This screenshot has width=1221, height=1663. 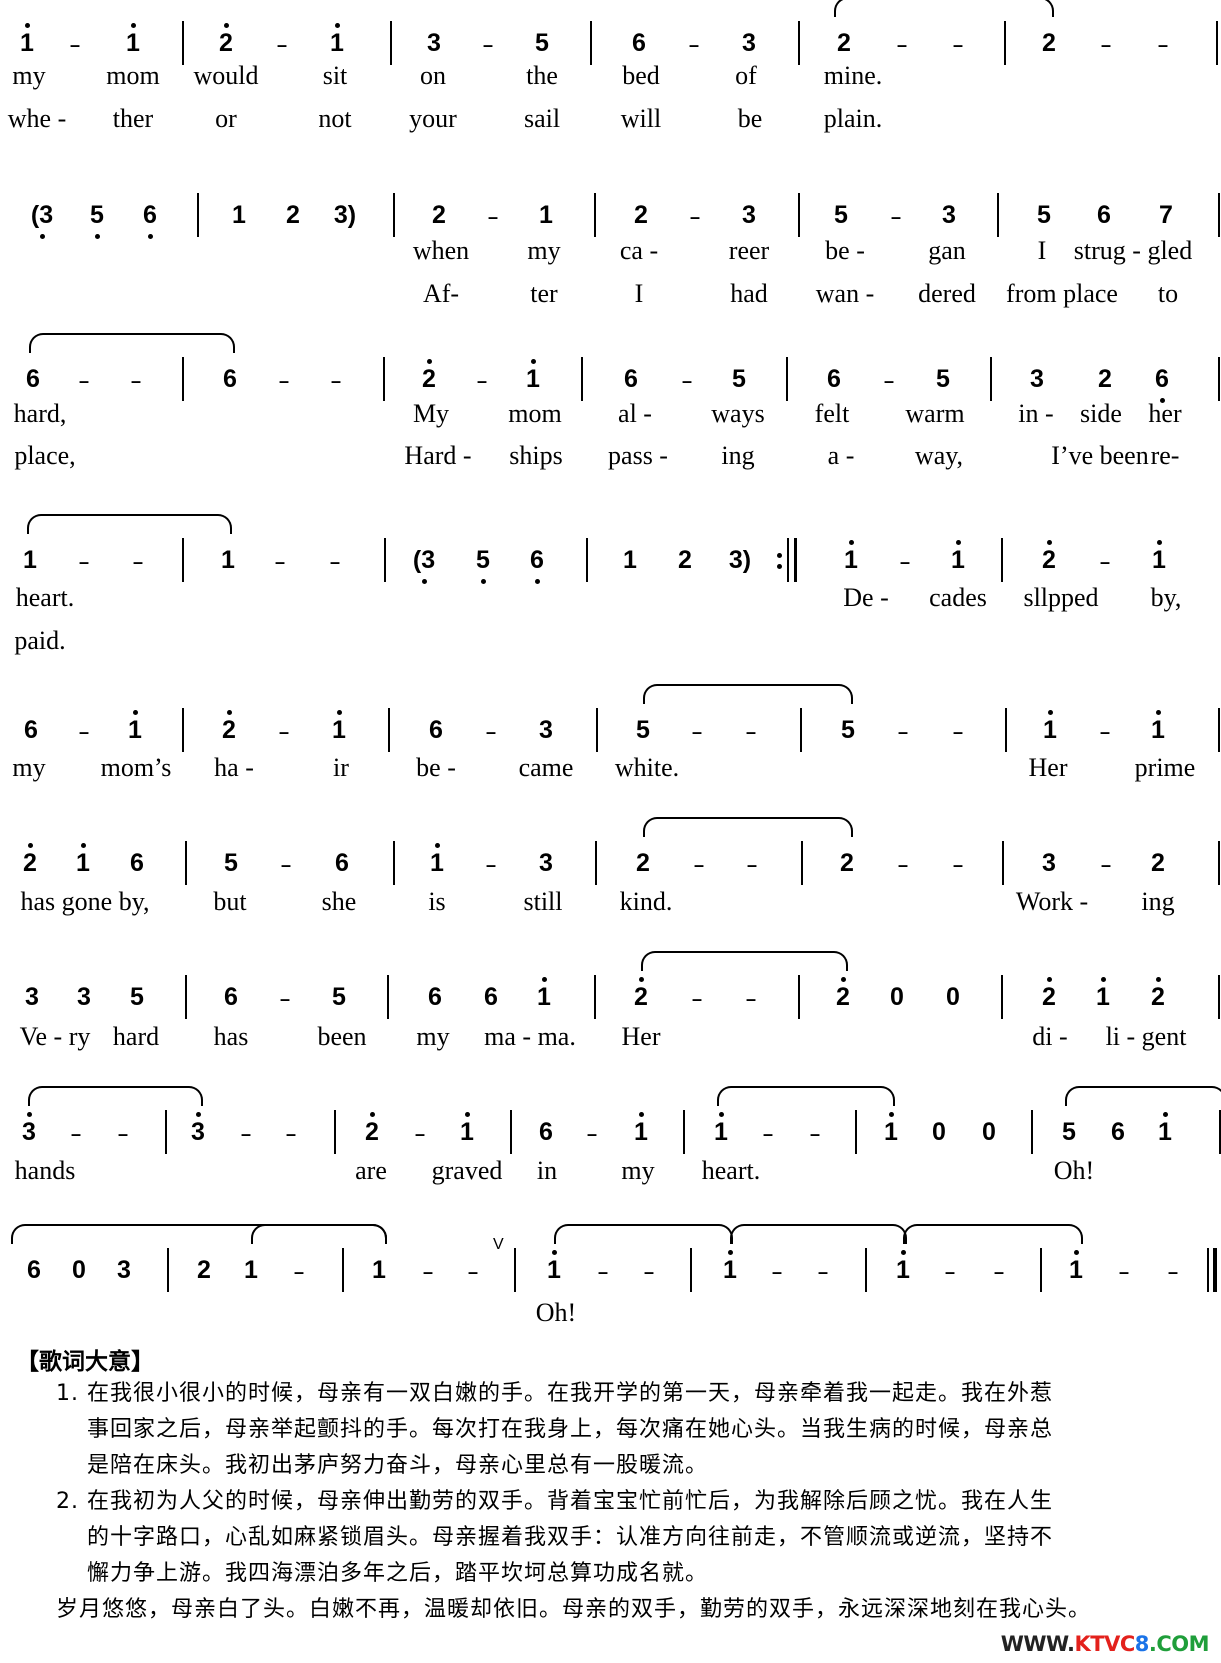 What do you see at coordinates (339, 901) in the screenshot?
I see `lyric-syllable: she` at bounding box center [339, 901].